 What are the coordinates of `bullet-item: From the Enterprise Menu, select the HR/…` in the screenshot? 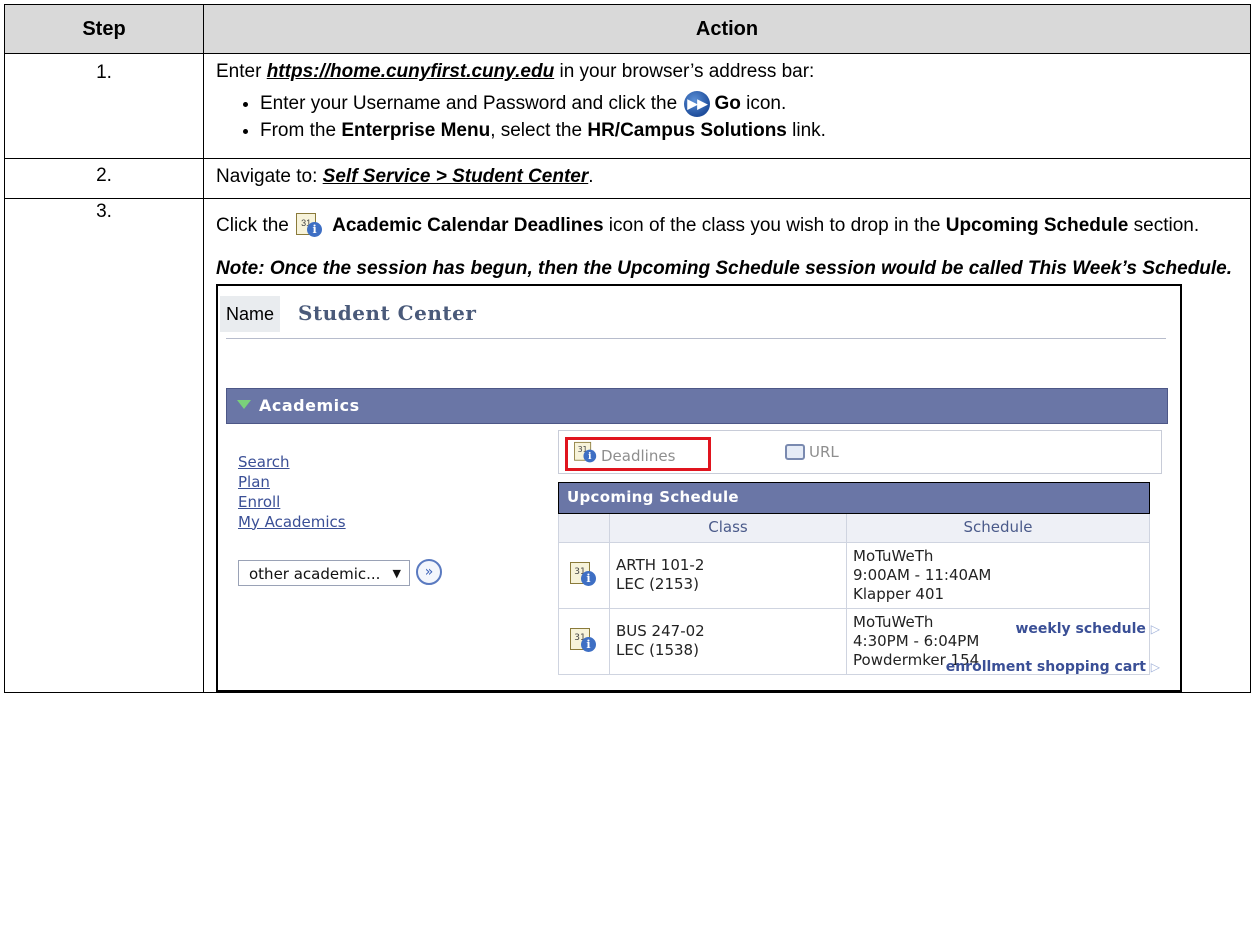 It's located at (750, 131).